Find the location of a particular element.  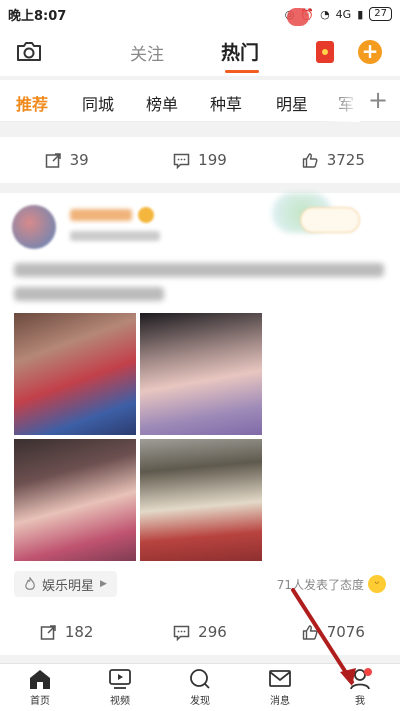

top-bar: 关注 热门 + is located at coordinates (200, 52).